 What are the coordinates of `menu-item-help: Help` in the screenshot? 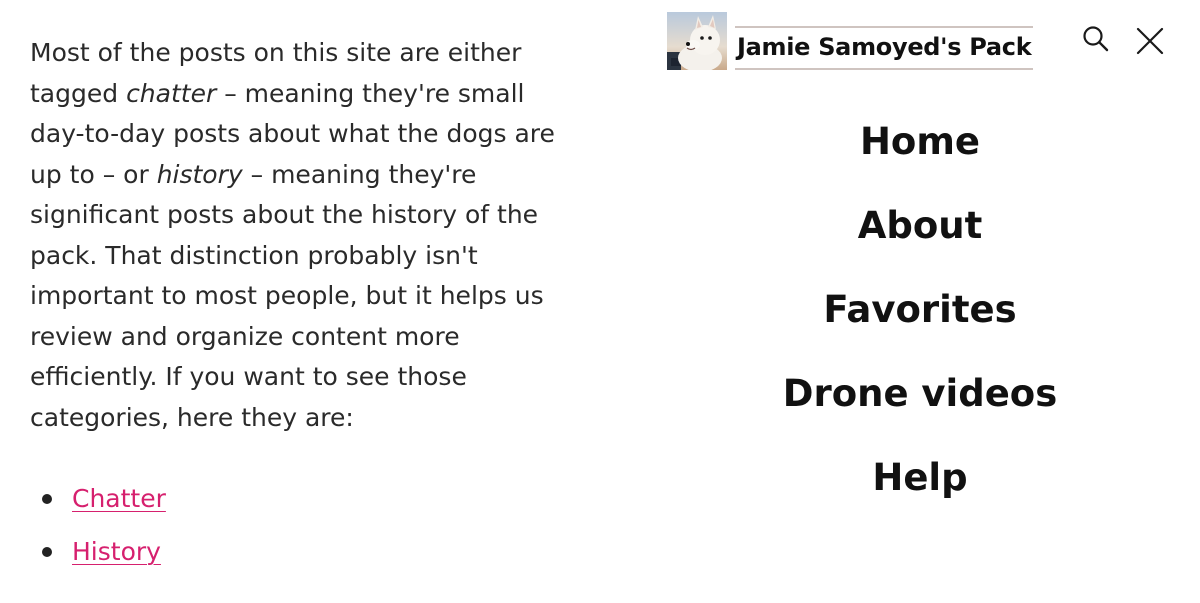 It's located at (920, 478).